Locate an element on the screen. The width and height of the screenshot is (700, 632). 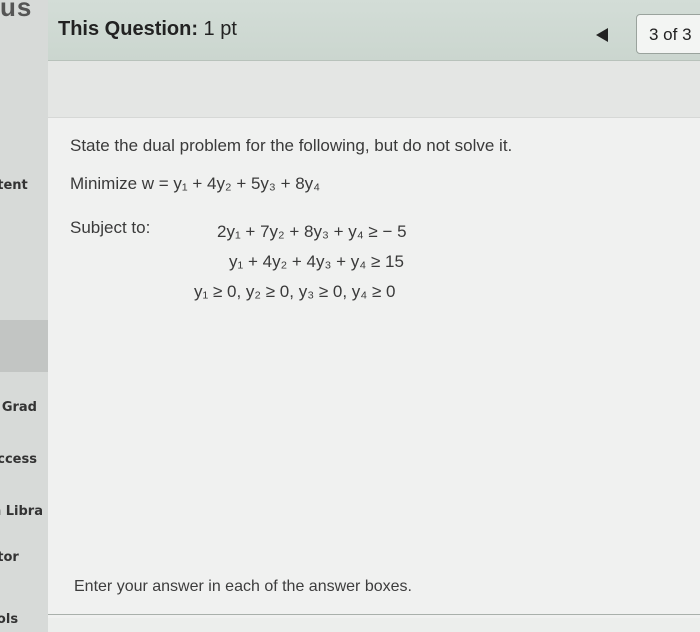
question-title-label: This Question: is located at coordinates (128, 29).